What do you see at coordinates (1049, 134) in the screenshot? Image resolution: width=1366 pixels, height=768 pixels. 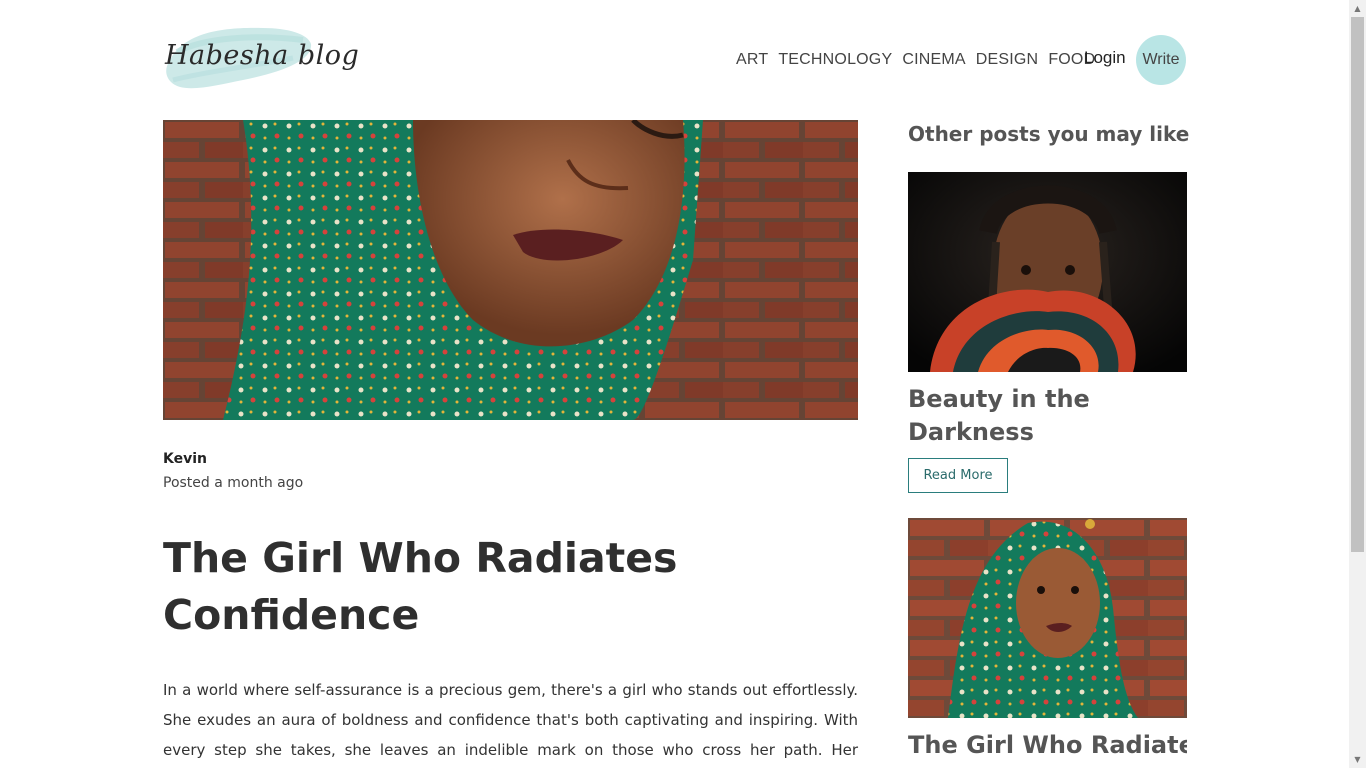 I see `sidebar-heading: Other posts you may like` at bounding box center [1049, 134].